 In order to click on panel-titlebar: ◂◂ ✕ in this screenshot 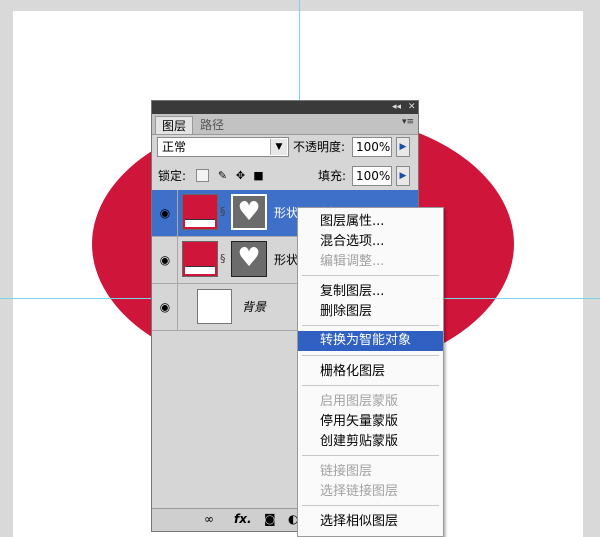, I will do `click(285, 107)`.